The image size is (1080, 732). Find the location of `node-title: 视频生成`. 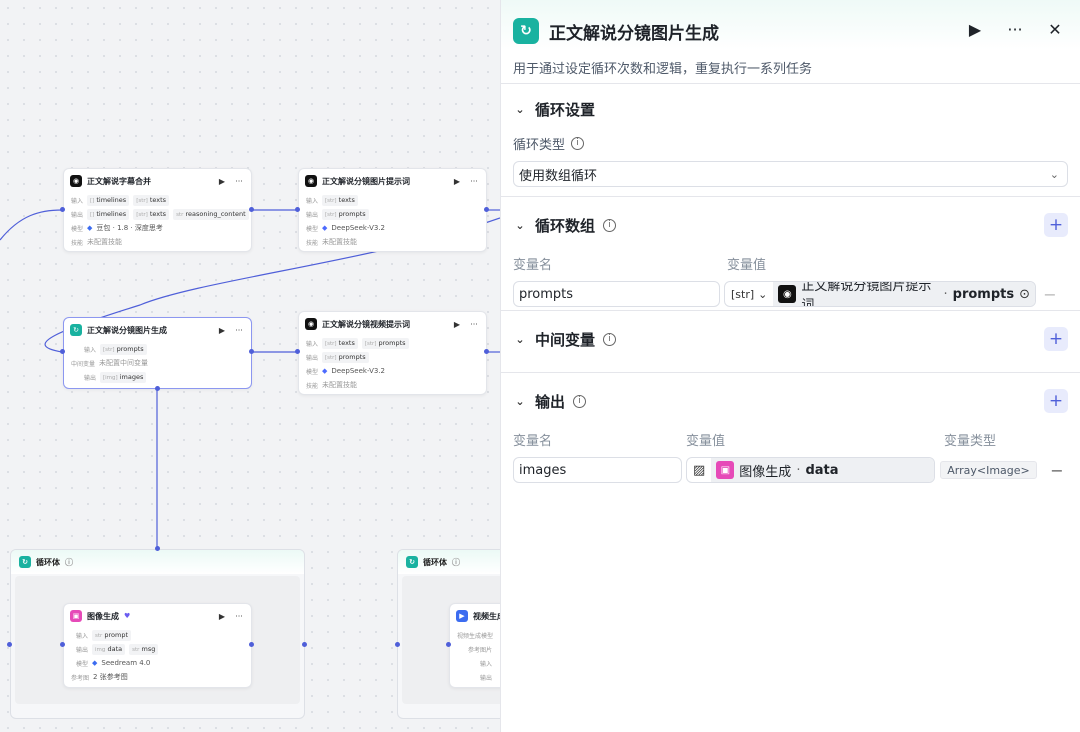

node-title: 视频生成 is located at coordinates (486, 616).